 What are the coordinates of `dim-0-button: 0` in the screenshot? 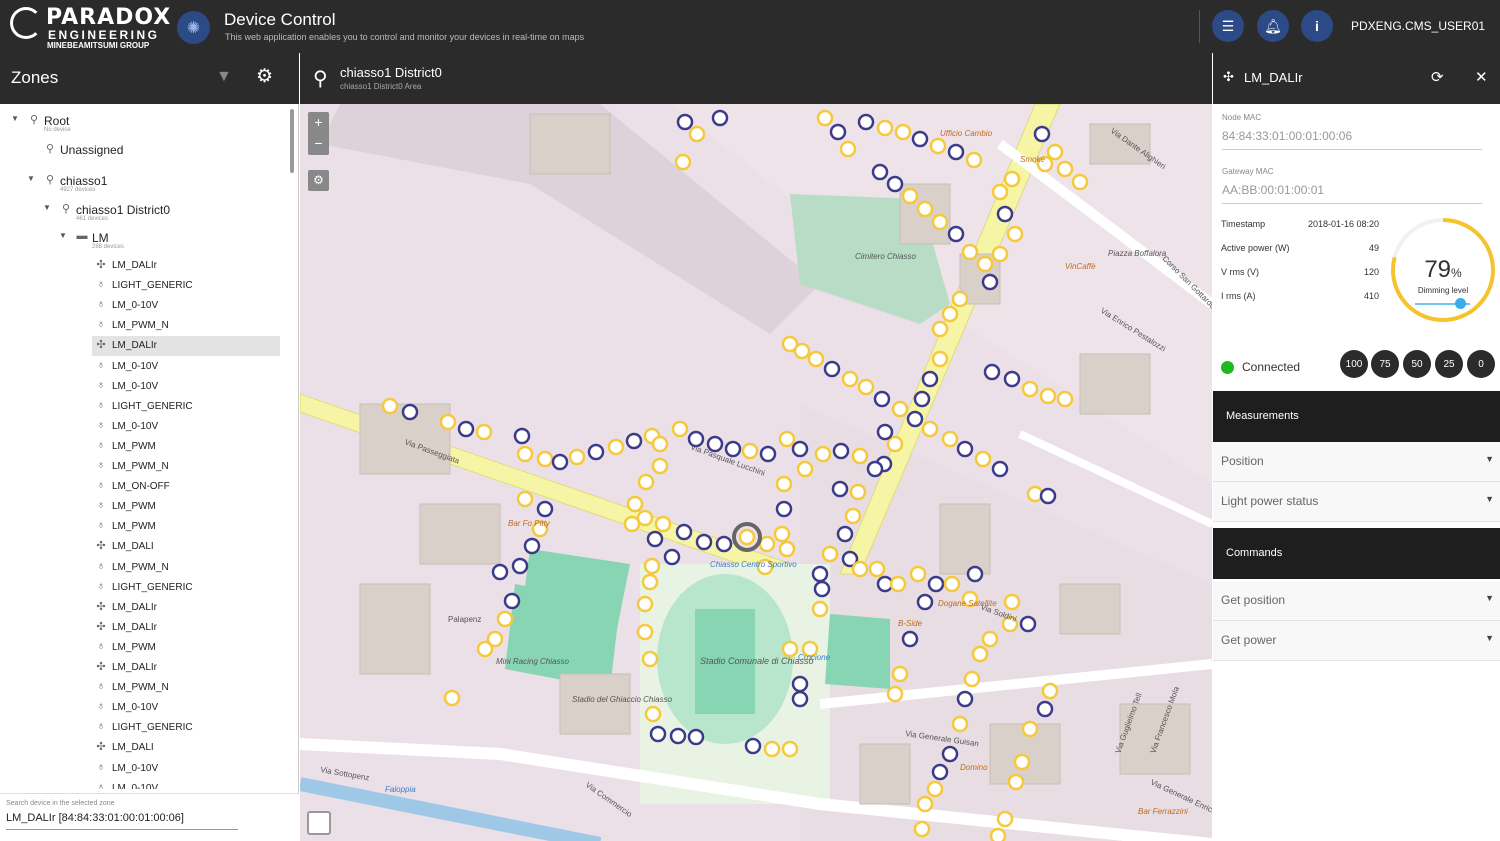 It's located at (1481, 364).